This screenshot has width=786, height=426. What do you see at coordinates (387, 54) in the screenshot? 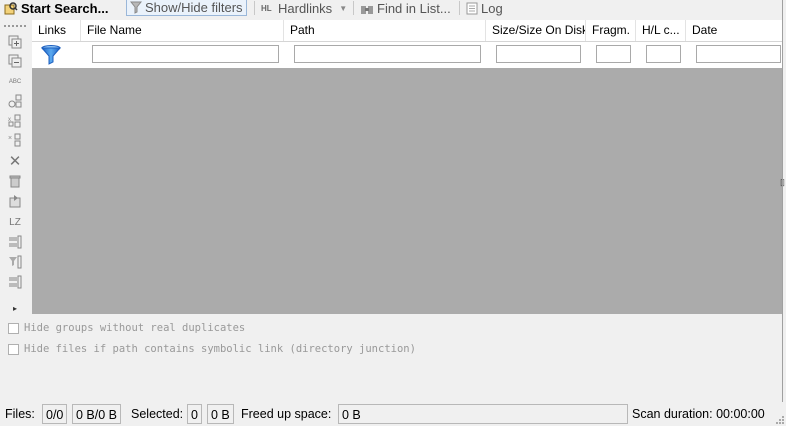
I see `filter-path-input` at bounding box center [387, 54].